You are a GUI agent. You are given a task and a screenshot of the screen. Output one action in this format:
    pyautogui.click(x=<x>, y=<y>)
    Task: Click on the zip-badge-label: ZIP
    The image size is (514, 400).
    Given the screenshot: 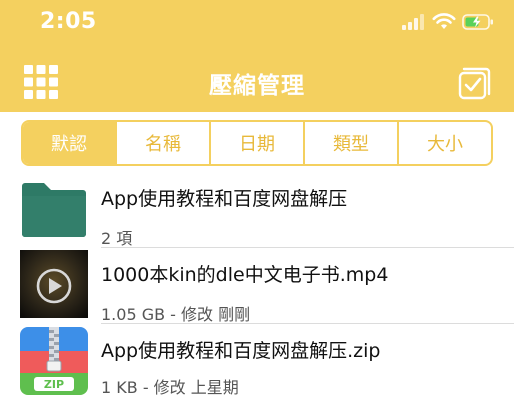 What is the action you would take?
    pyautogui.click(x=54, y=384)
    